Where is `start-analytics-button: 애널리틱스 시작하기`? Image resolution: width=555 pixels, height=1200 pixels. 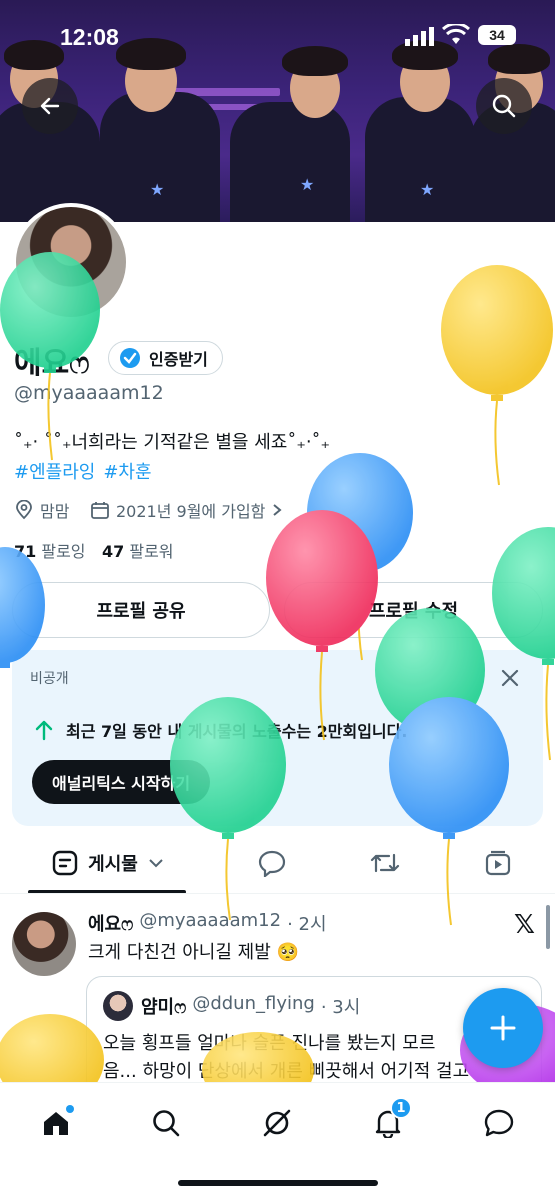
start-analytics-button: 애널리틱스 시작하기 is located at coordinates (121, 782).